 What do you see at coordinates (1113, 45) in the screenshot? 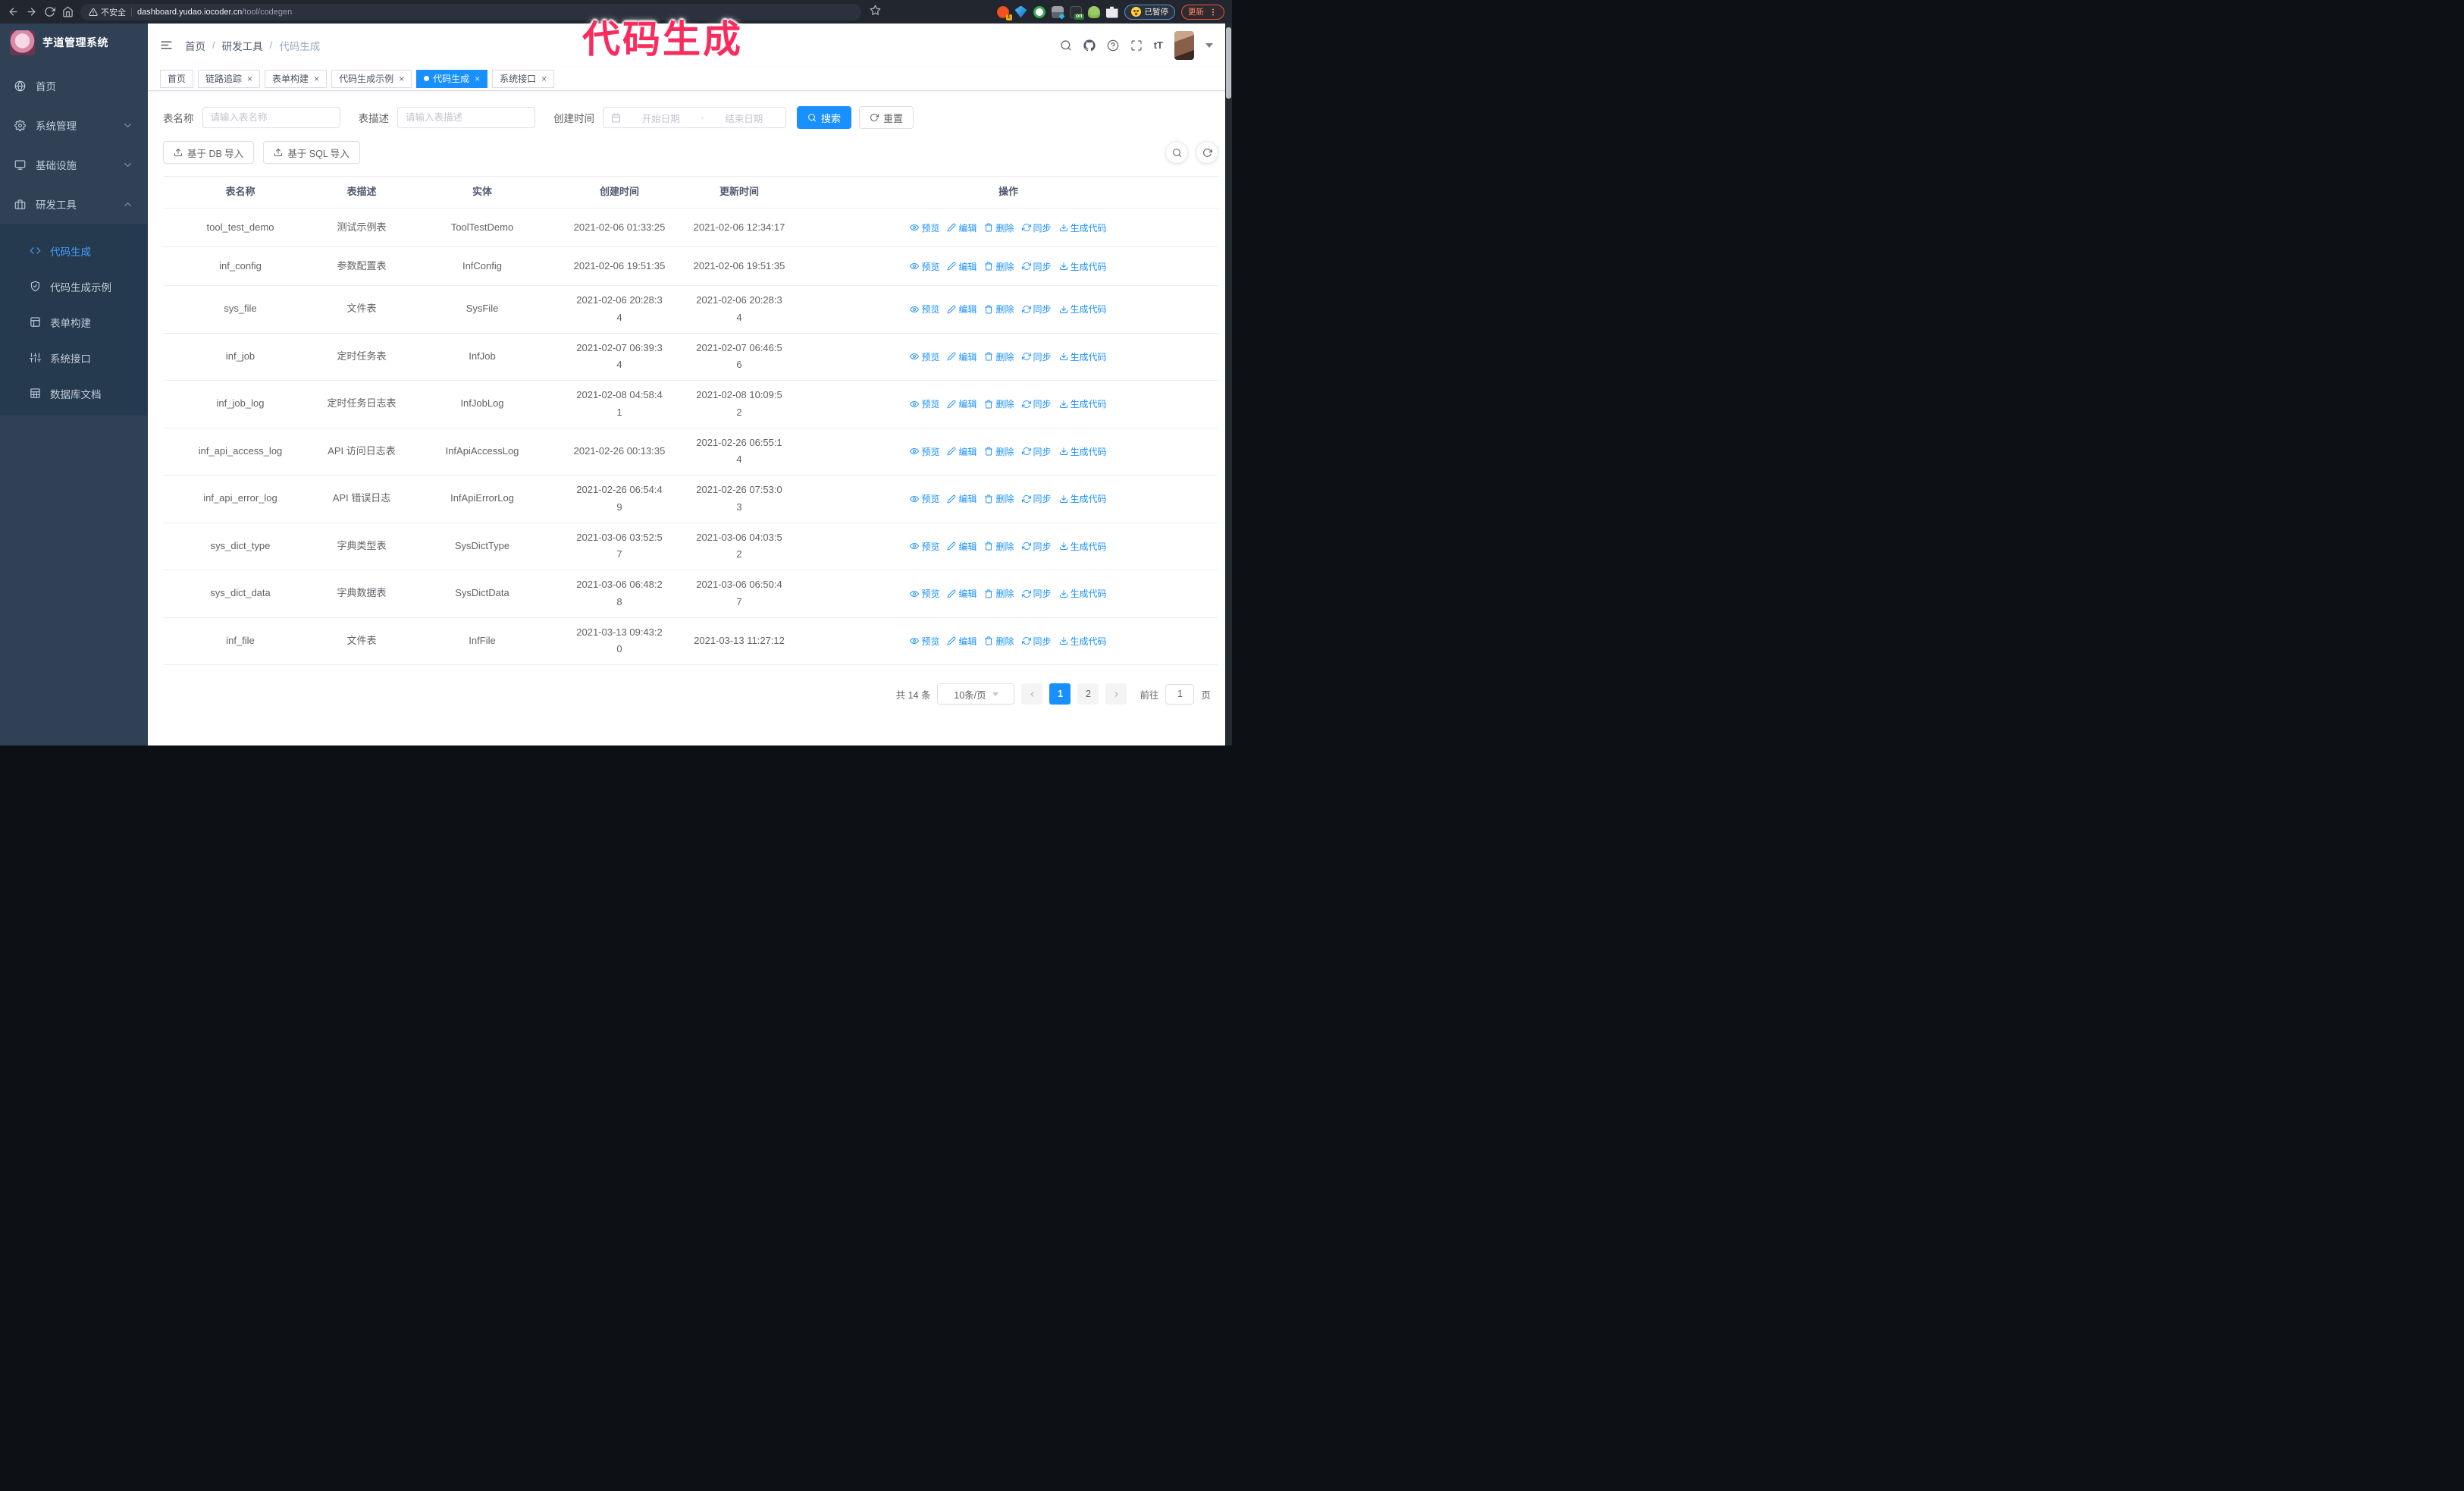
I see `help-icon` at bounding box center [1113, 45].